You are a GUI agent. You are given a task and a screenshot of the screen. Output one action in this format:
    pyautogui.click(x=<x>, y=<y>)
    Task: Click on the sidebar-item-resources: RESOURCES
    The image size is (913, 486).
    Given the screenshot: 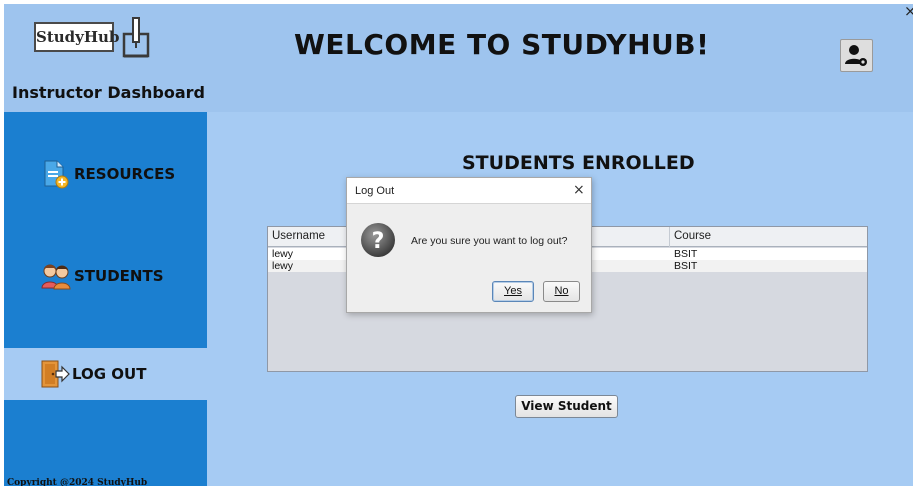 What is the action you would take?
    pyautogui.click(x=105, y=174)
    